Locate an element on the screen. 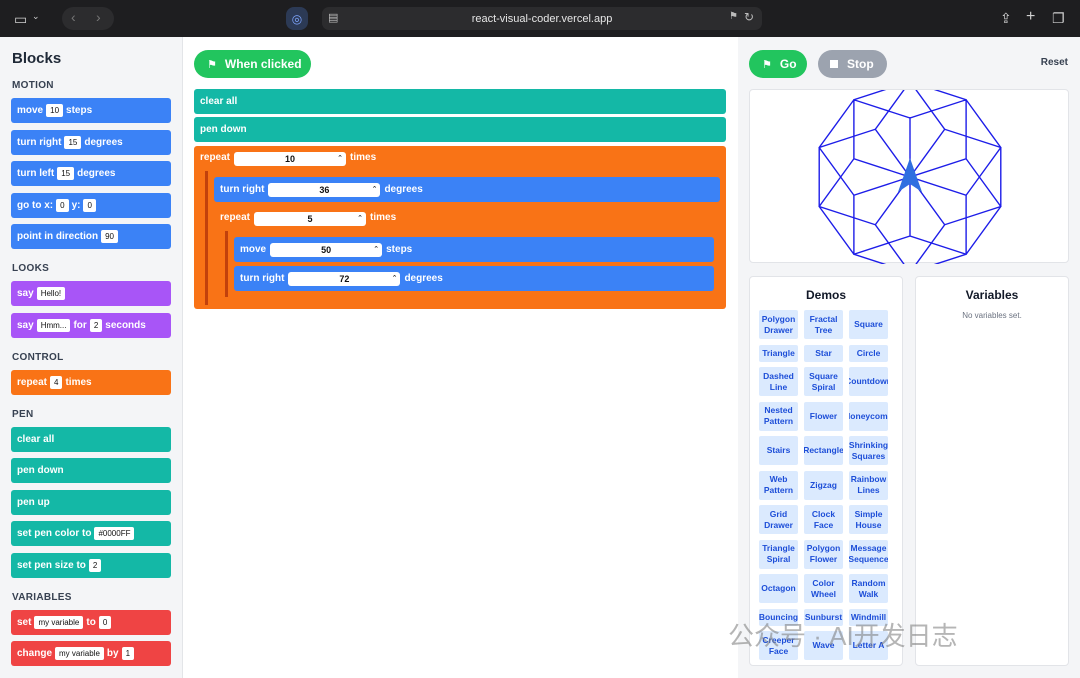  address-bar: ▤ react-visual-coder.vercel.app ⚑ ↻ is located at coordinates (542, 18).